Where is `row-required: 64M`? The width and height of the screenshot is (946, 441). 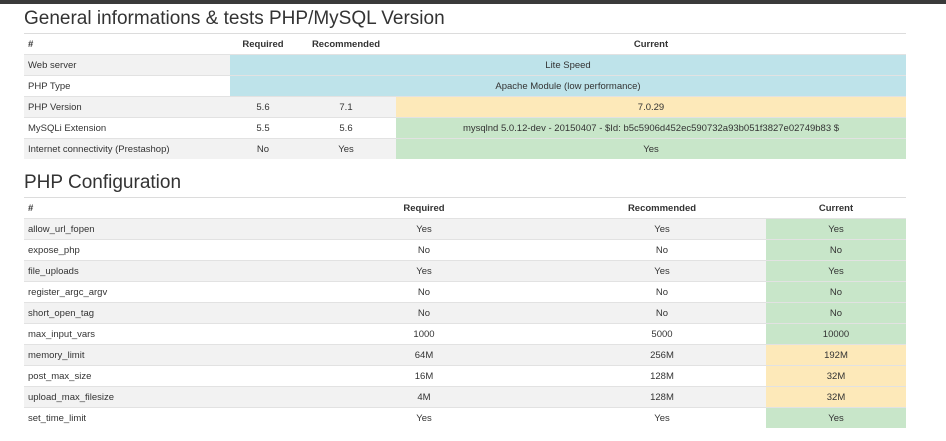
row-required: 64M is located at coordinates (424, 355).